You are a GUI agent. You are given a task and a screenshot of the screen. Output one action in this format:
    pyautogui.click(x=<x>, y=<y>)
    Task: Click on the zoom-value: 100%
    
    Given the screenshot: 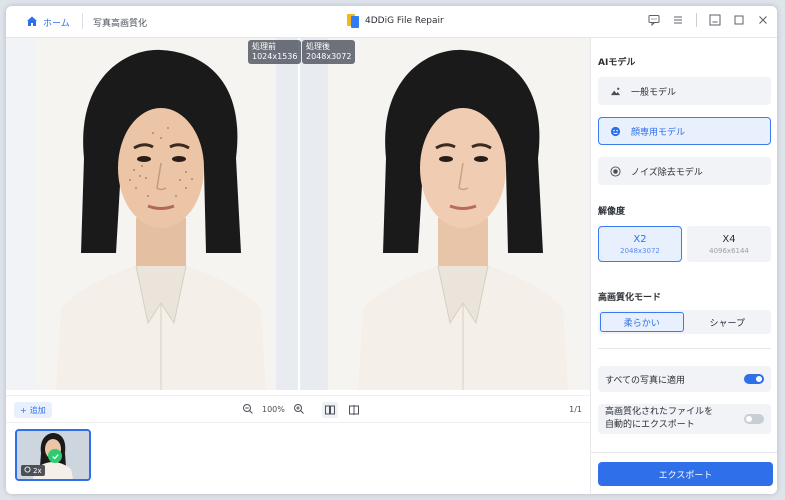 What is the action you would take?
    pyautogui.click(x=273, y=409)
    